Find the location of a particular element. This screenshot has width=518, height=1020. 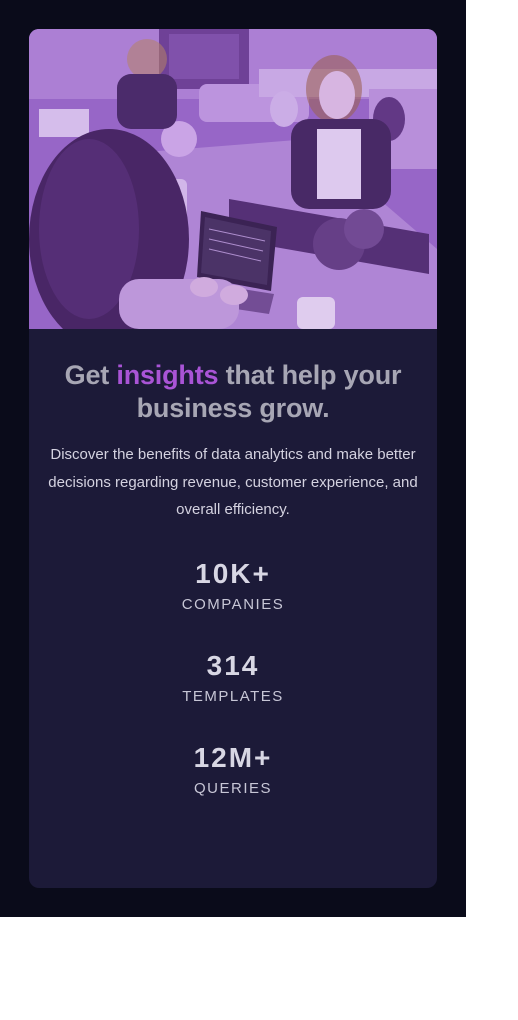

stat-label: COMPANIES is located at coordinates (233, 604).